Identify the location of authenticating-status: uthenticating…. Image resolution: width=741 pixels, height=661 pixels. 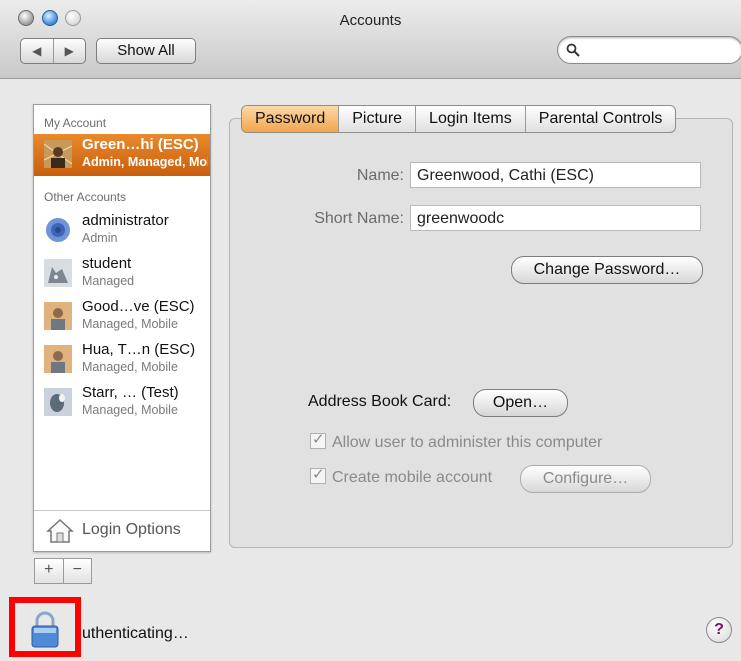
(135, 633).